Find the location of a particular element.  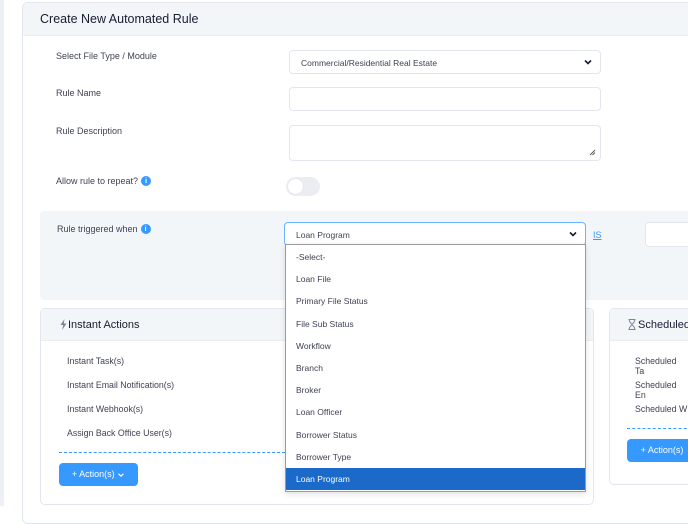

scheduled-actions-header: Scheduled is located at coordinates (649, 325).